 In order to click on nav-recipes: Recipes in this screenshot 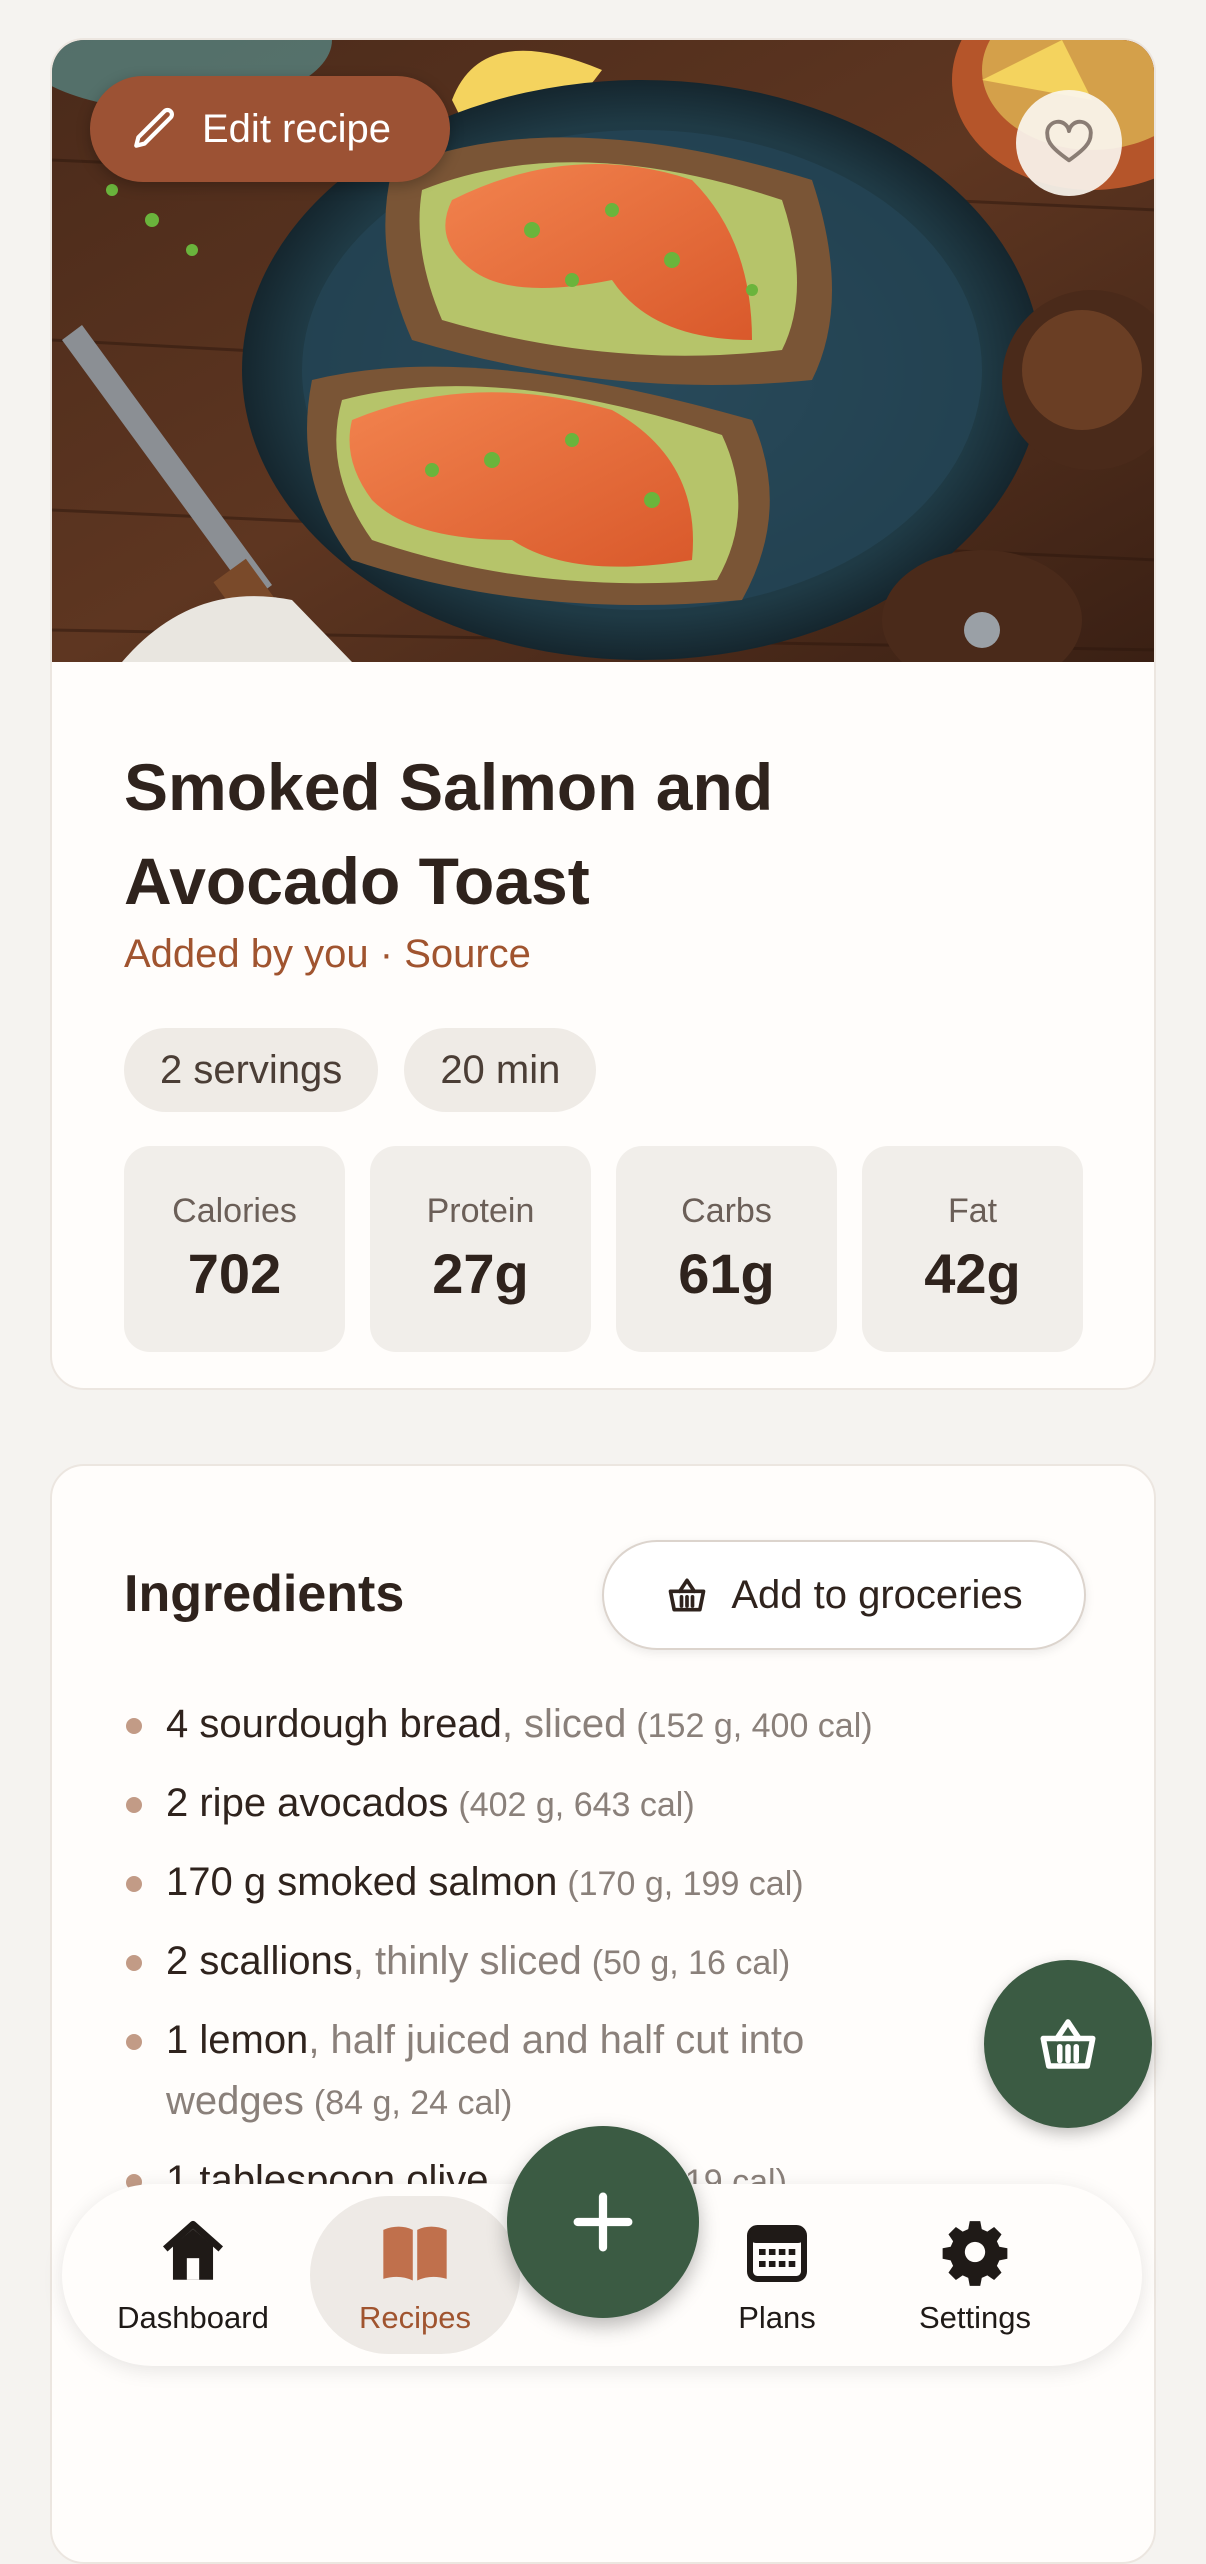, I will do `click(415, 2275)`.